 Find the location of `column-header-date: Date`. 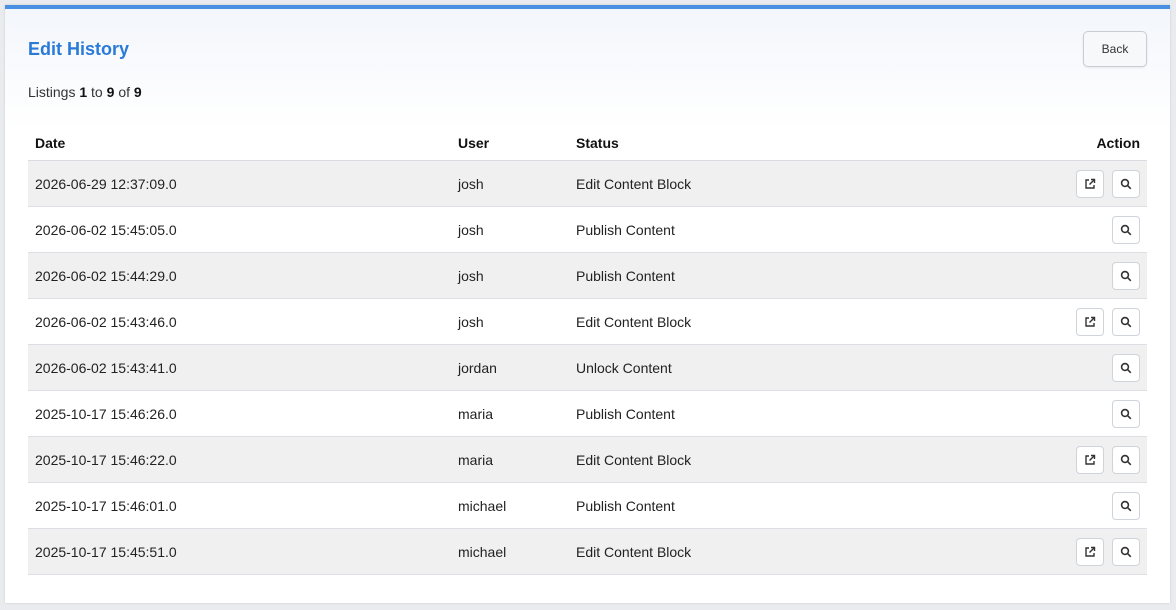

column-header-date: Date is located at coordinates (239, 143).